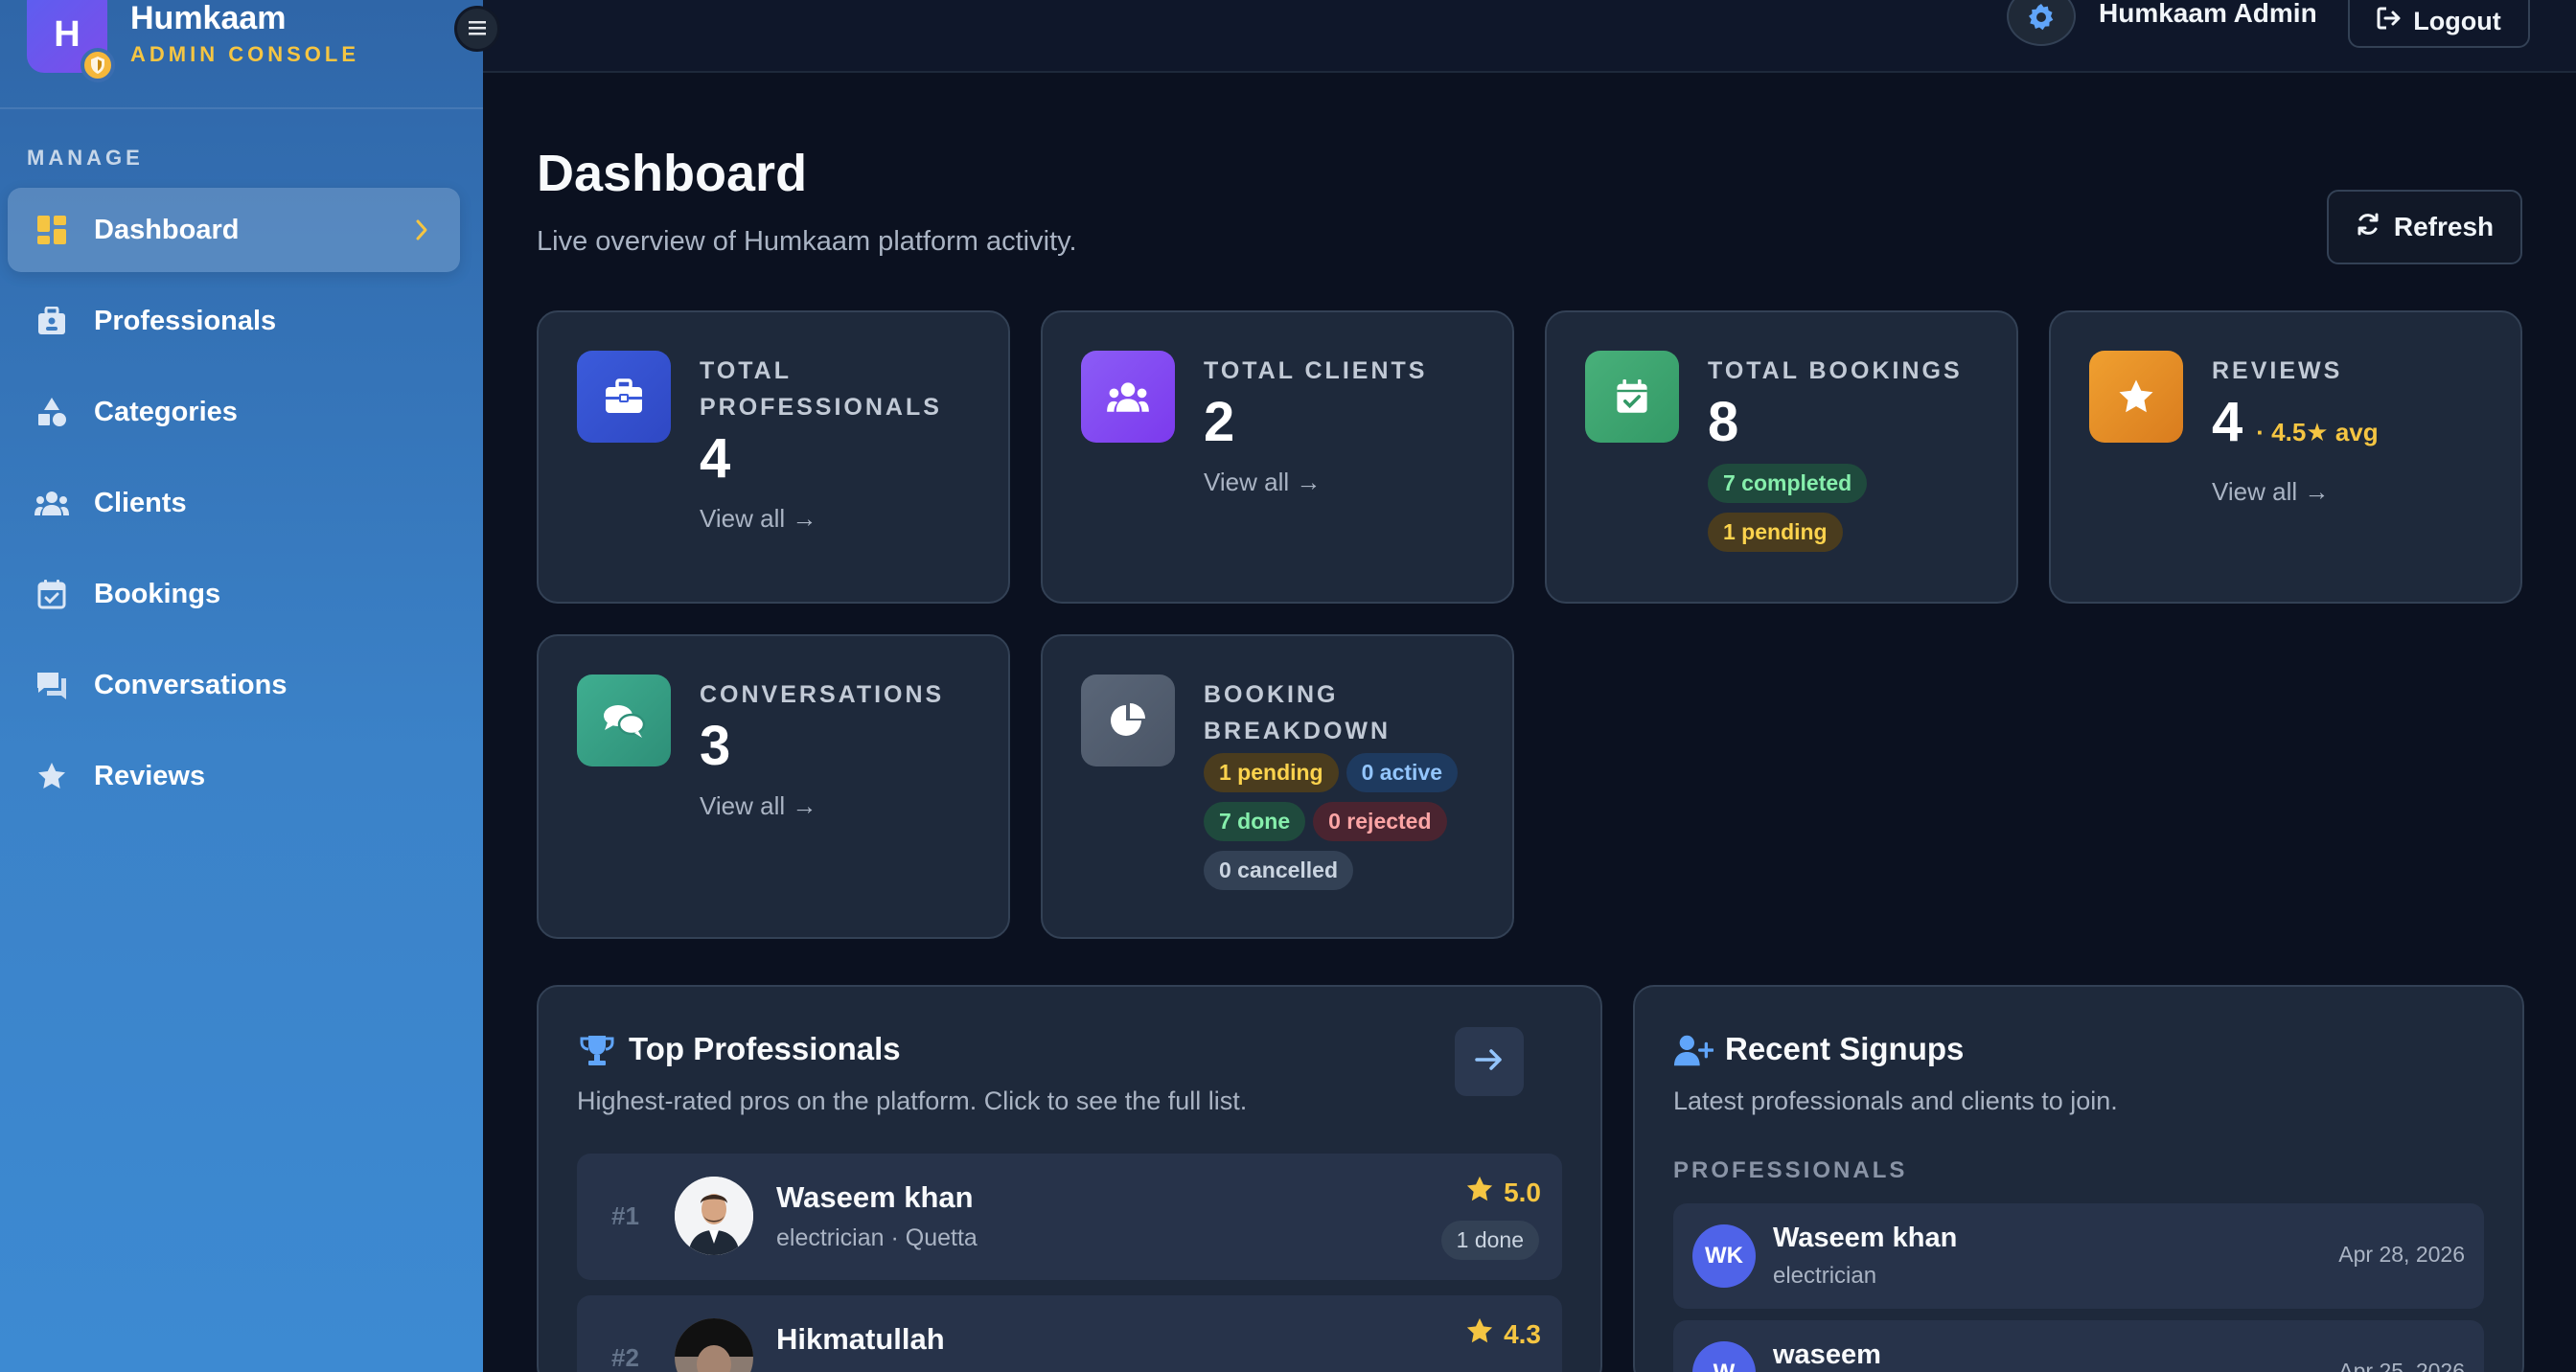 The height and width of the screenshot is (1372, 2576). I want to click on signup-row: W waseem Apr 25, 2026, so click(2078, 1346).